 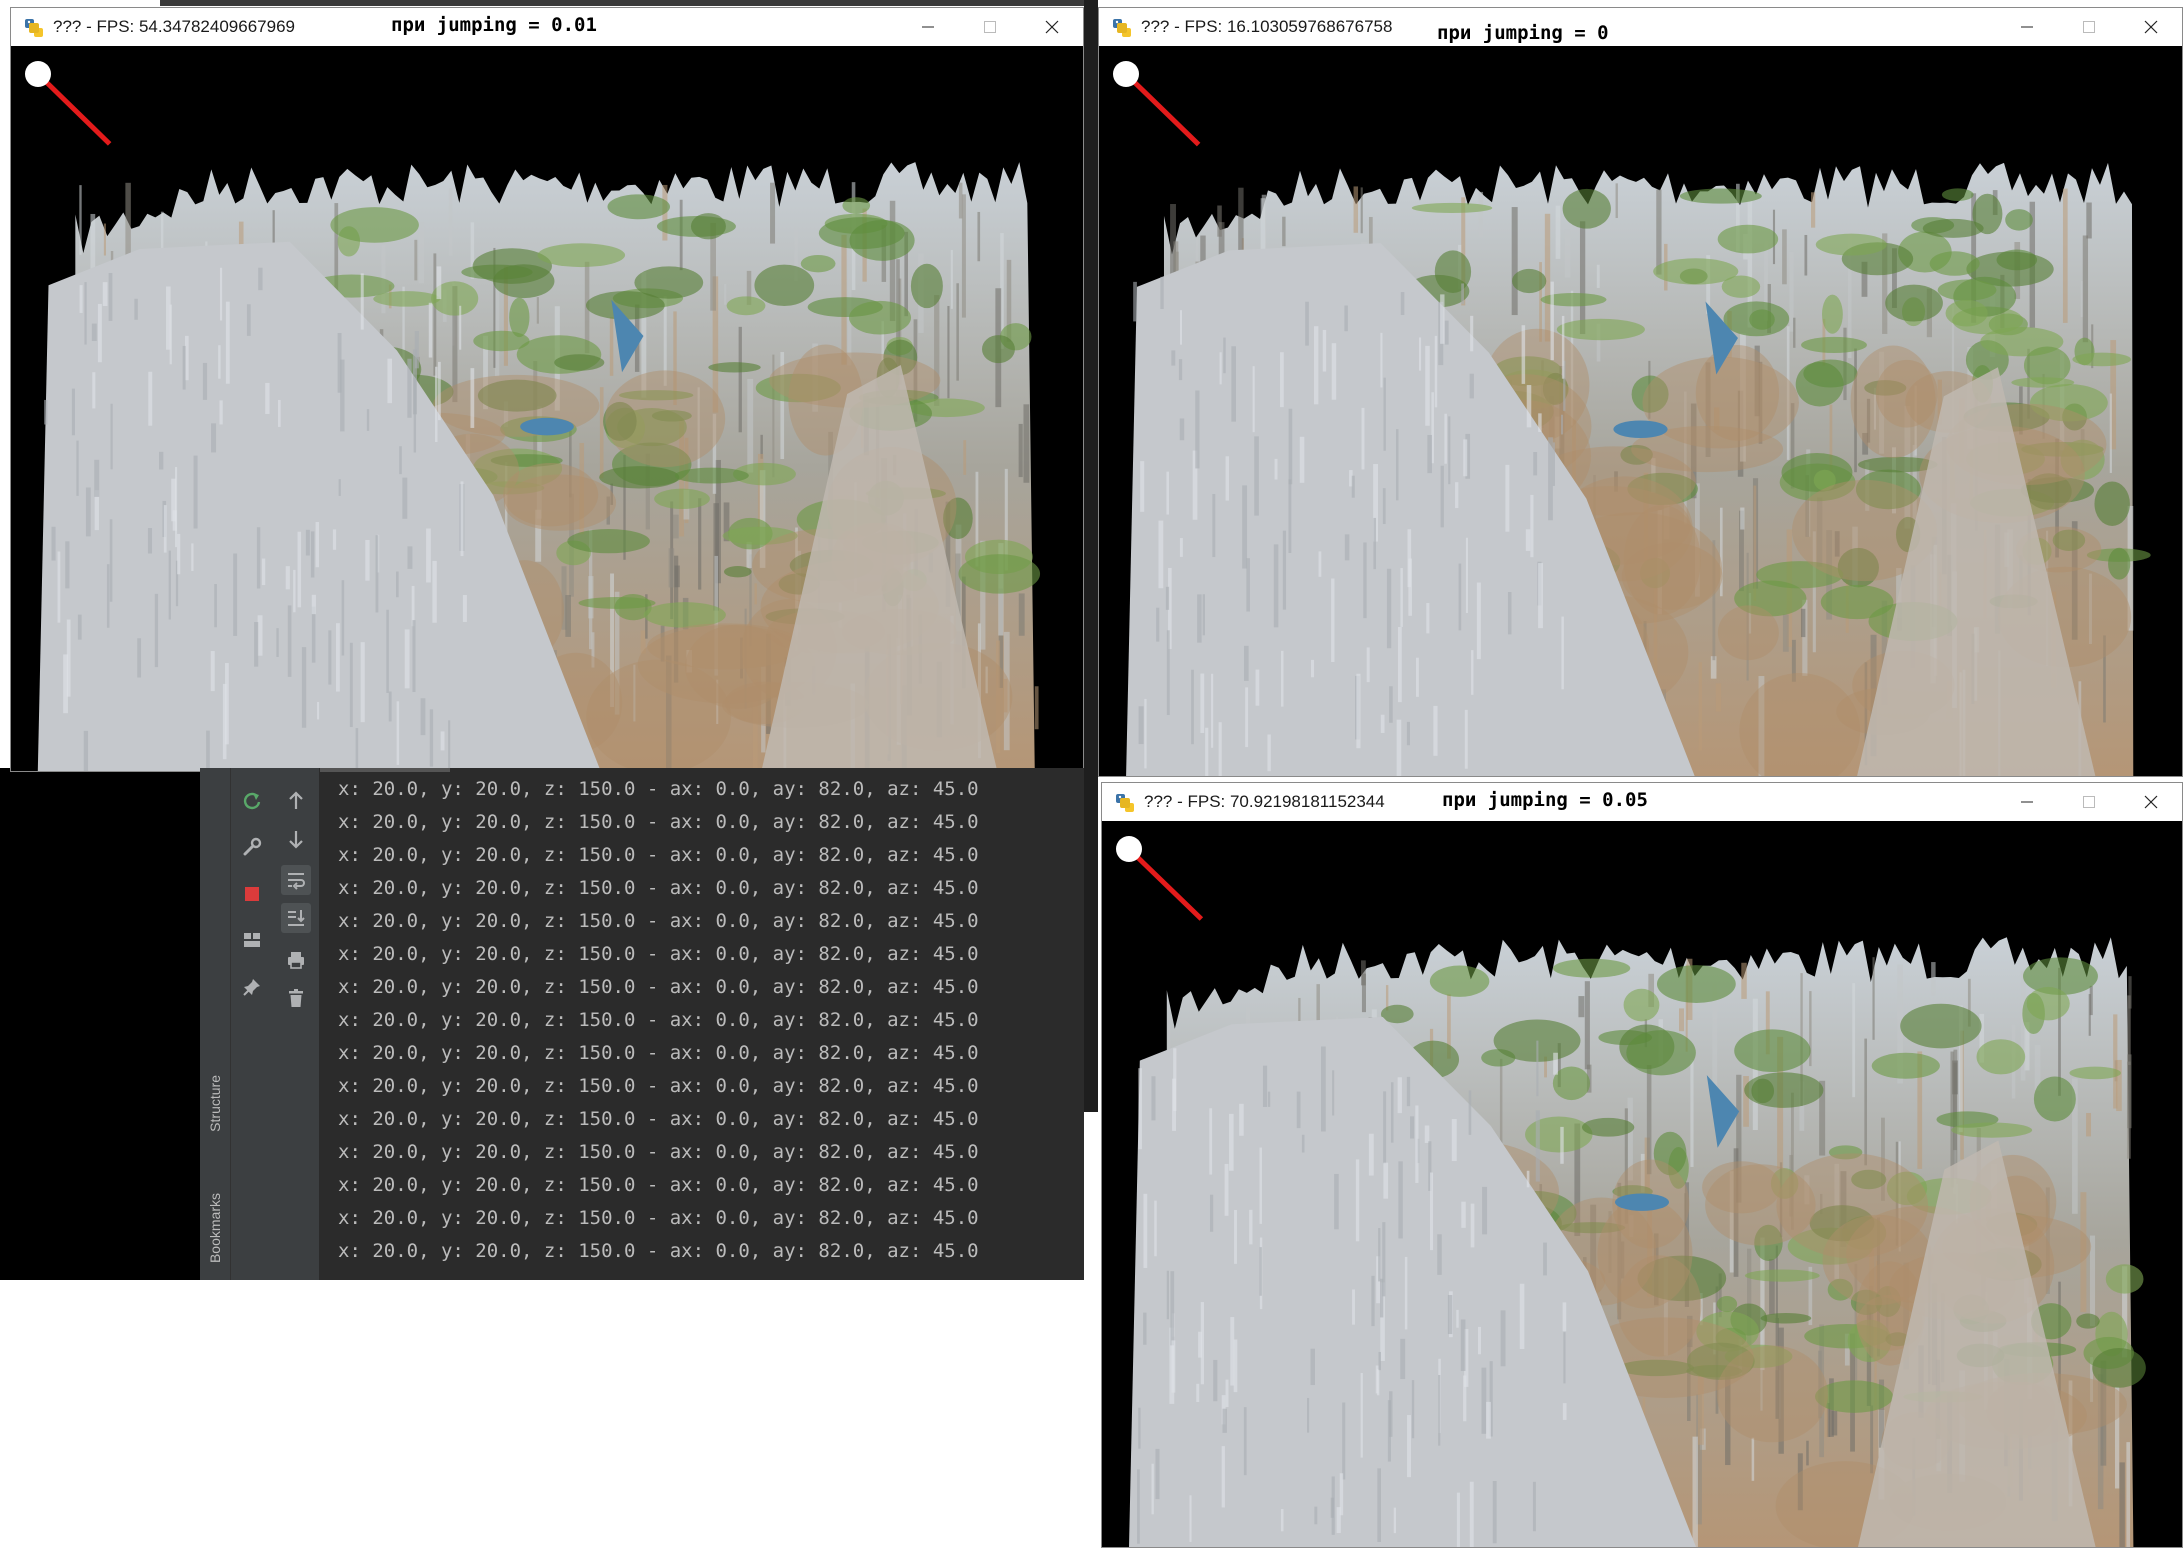 I want to click on ide-side-tabs: Structure Bookmarks, so click(x=215, y=1024).